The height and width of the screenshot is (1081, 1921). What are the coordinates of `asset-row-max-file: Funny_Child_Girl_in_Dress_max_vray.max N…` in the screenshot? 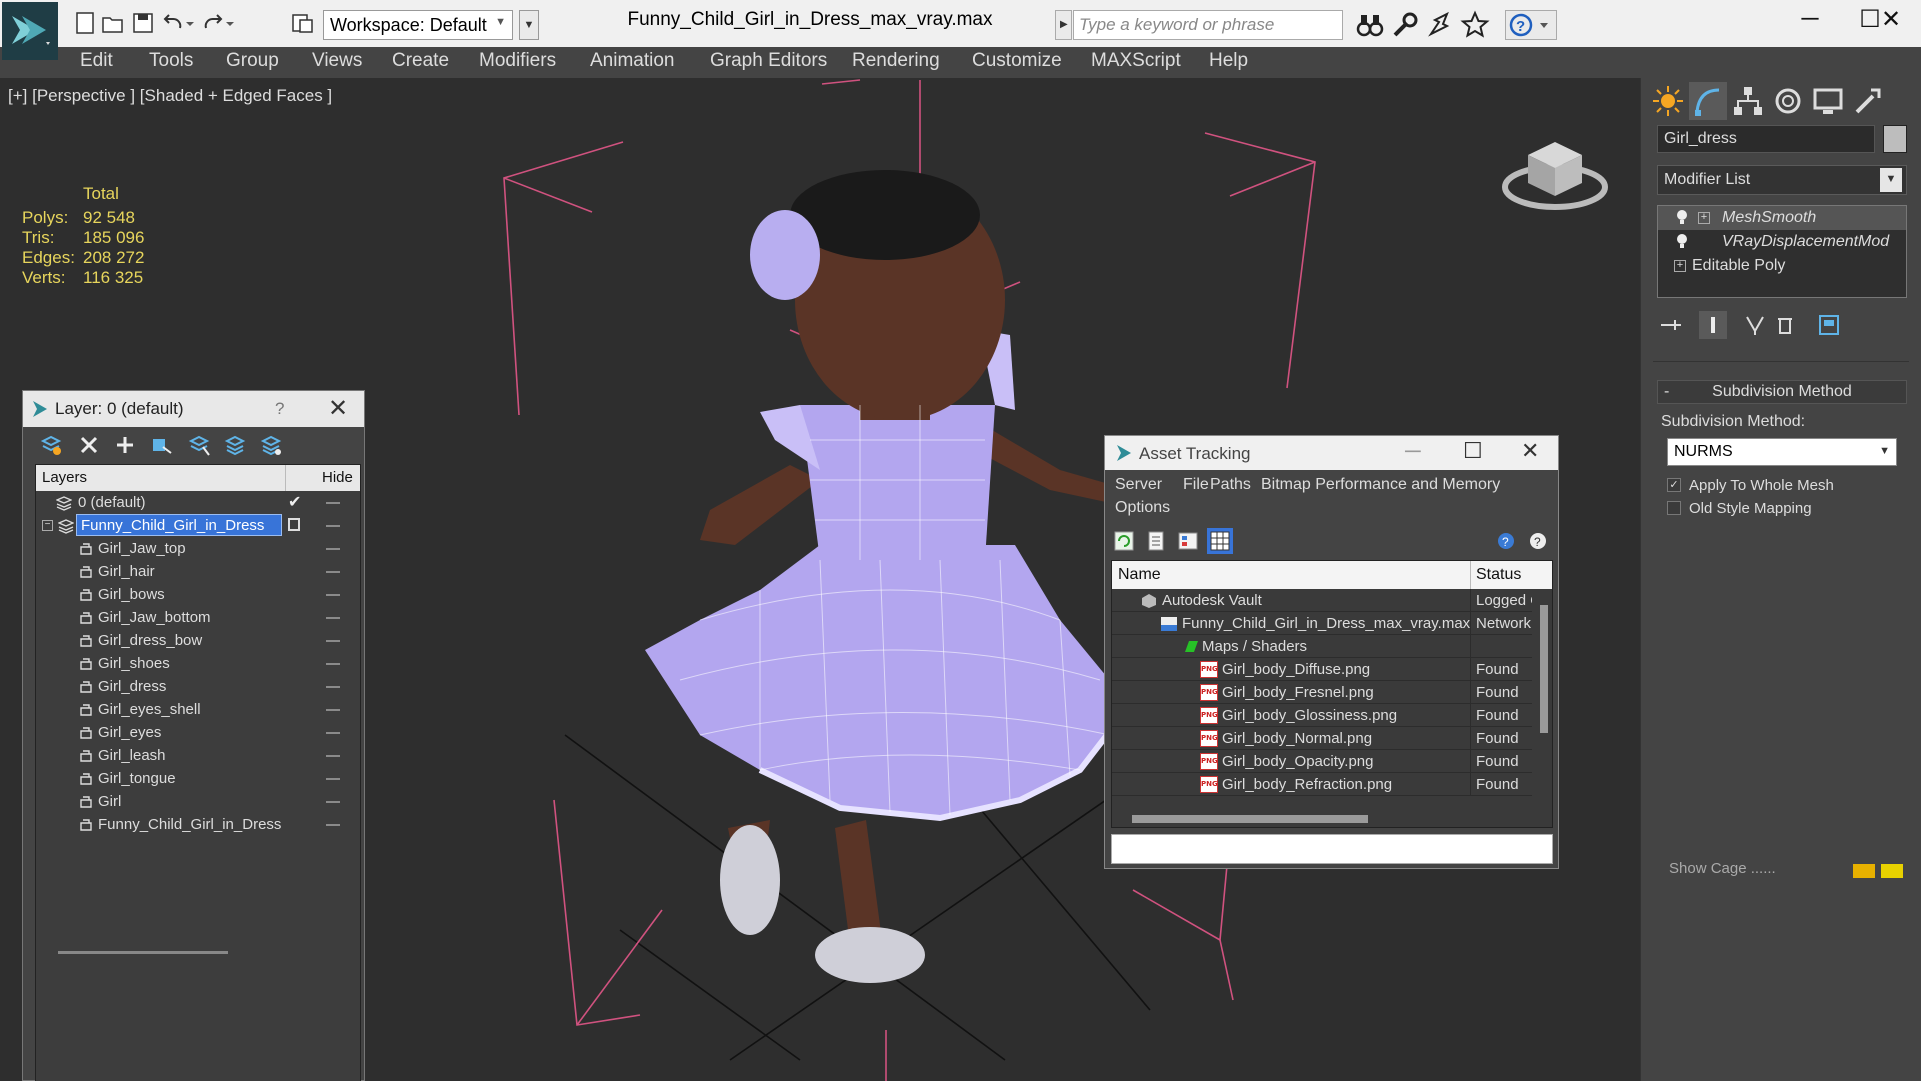 It's located at (1322, 623).